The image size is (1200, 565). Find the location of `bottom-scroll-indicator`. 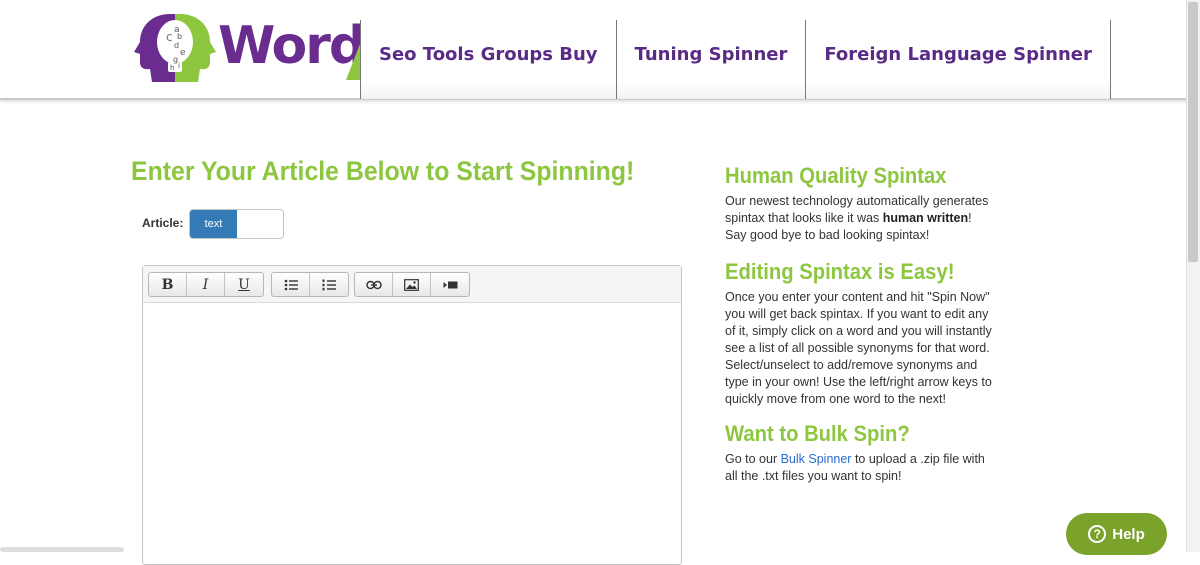

bottom-scroll-indicator is located at coordinates (62, 549).